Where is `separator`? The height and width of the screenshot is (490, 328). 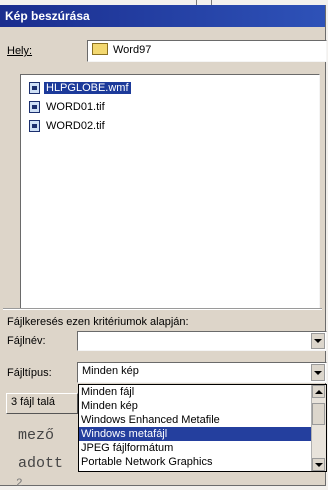 separator is located at coordinates (162, 309).